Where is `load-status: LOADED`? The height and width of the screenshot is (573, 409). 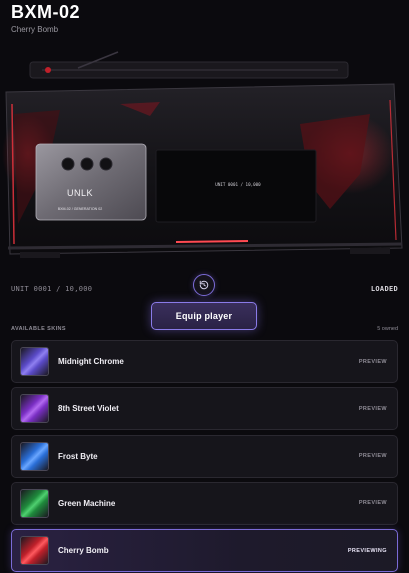 load-status: LOADED is located at coordinates (384, 289).